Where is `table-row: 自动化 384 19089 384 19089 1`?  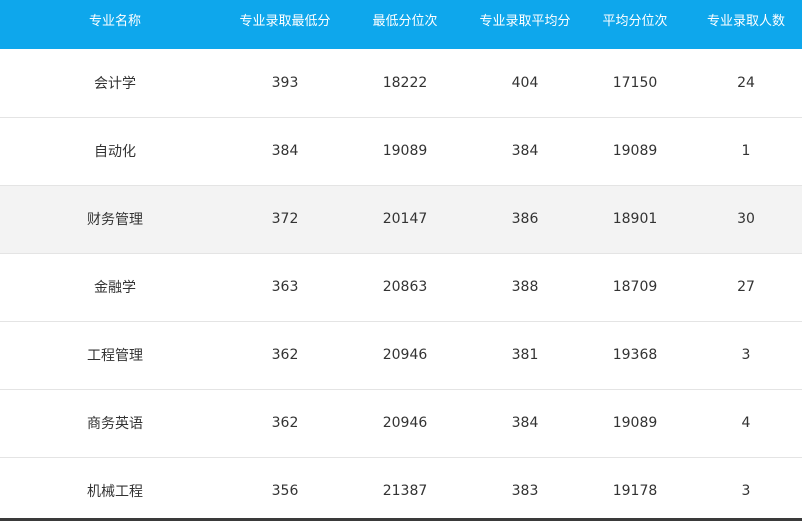 table-row: 自动化 384 19089 384 19089 1 is located at coordinates (401, 151).